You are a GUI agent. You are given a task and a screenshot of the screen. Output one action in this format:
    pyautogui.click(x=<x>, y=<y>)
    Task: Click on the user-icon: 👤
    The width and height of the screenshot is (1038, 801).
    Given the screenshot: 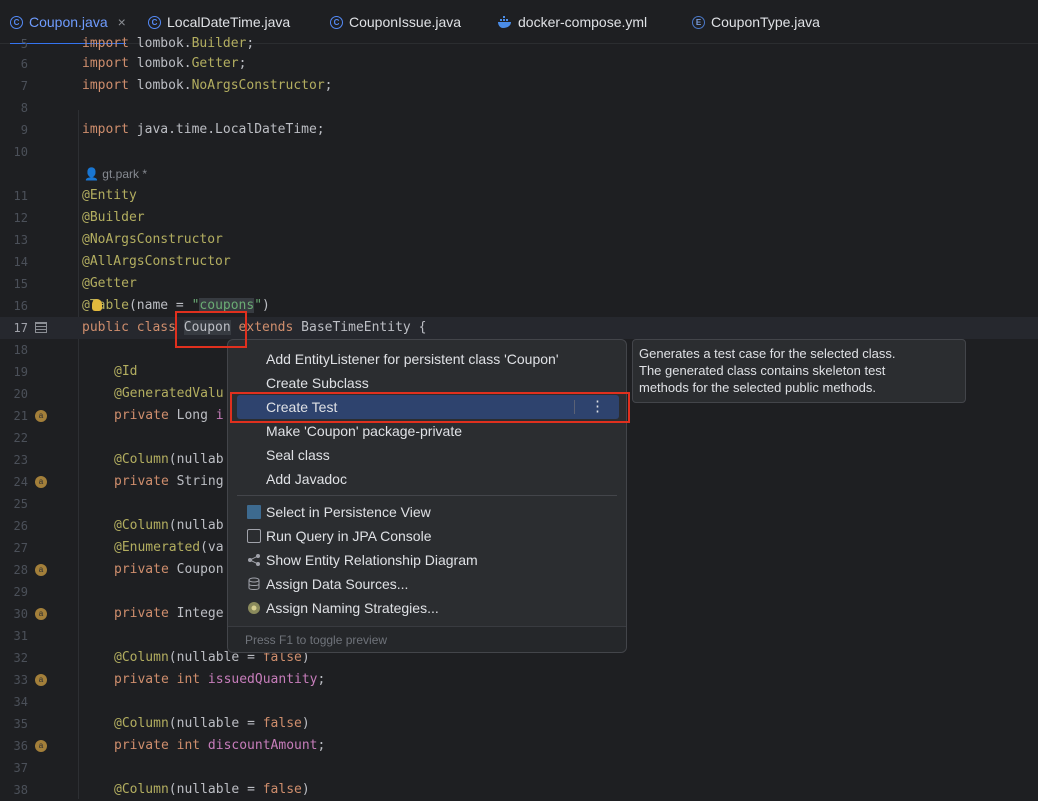 What is the action you would take?
    pyautogui.click(x=91, y=174)
    